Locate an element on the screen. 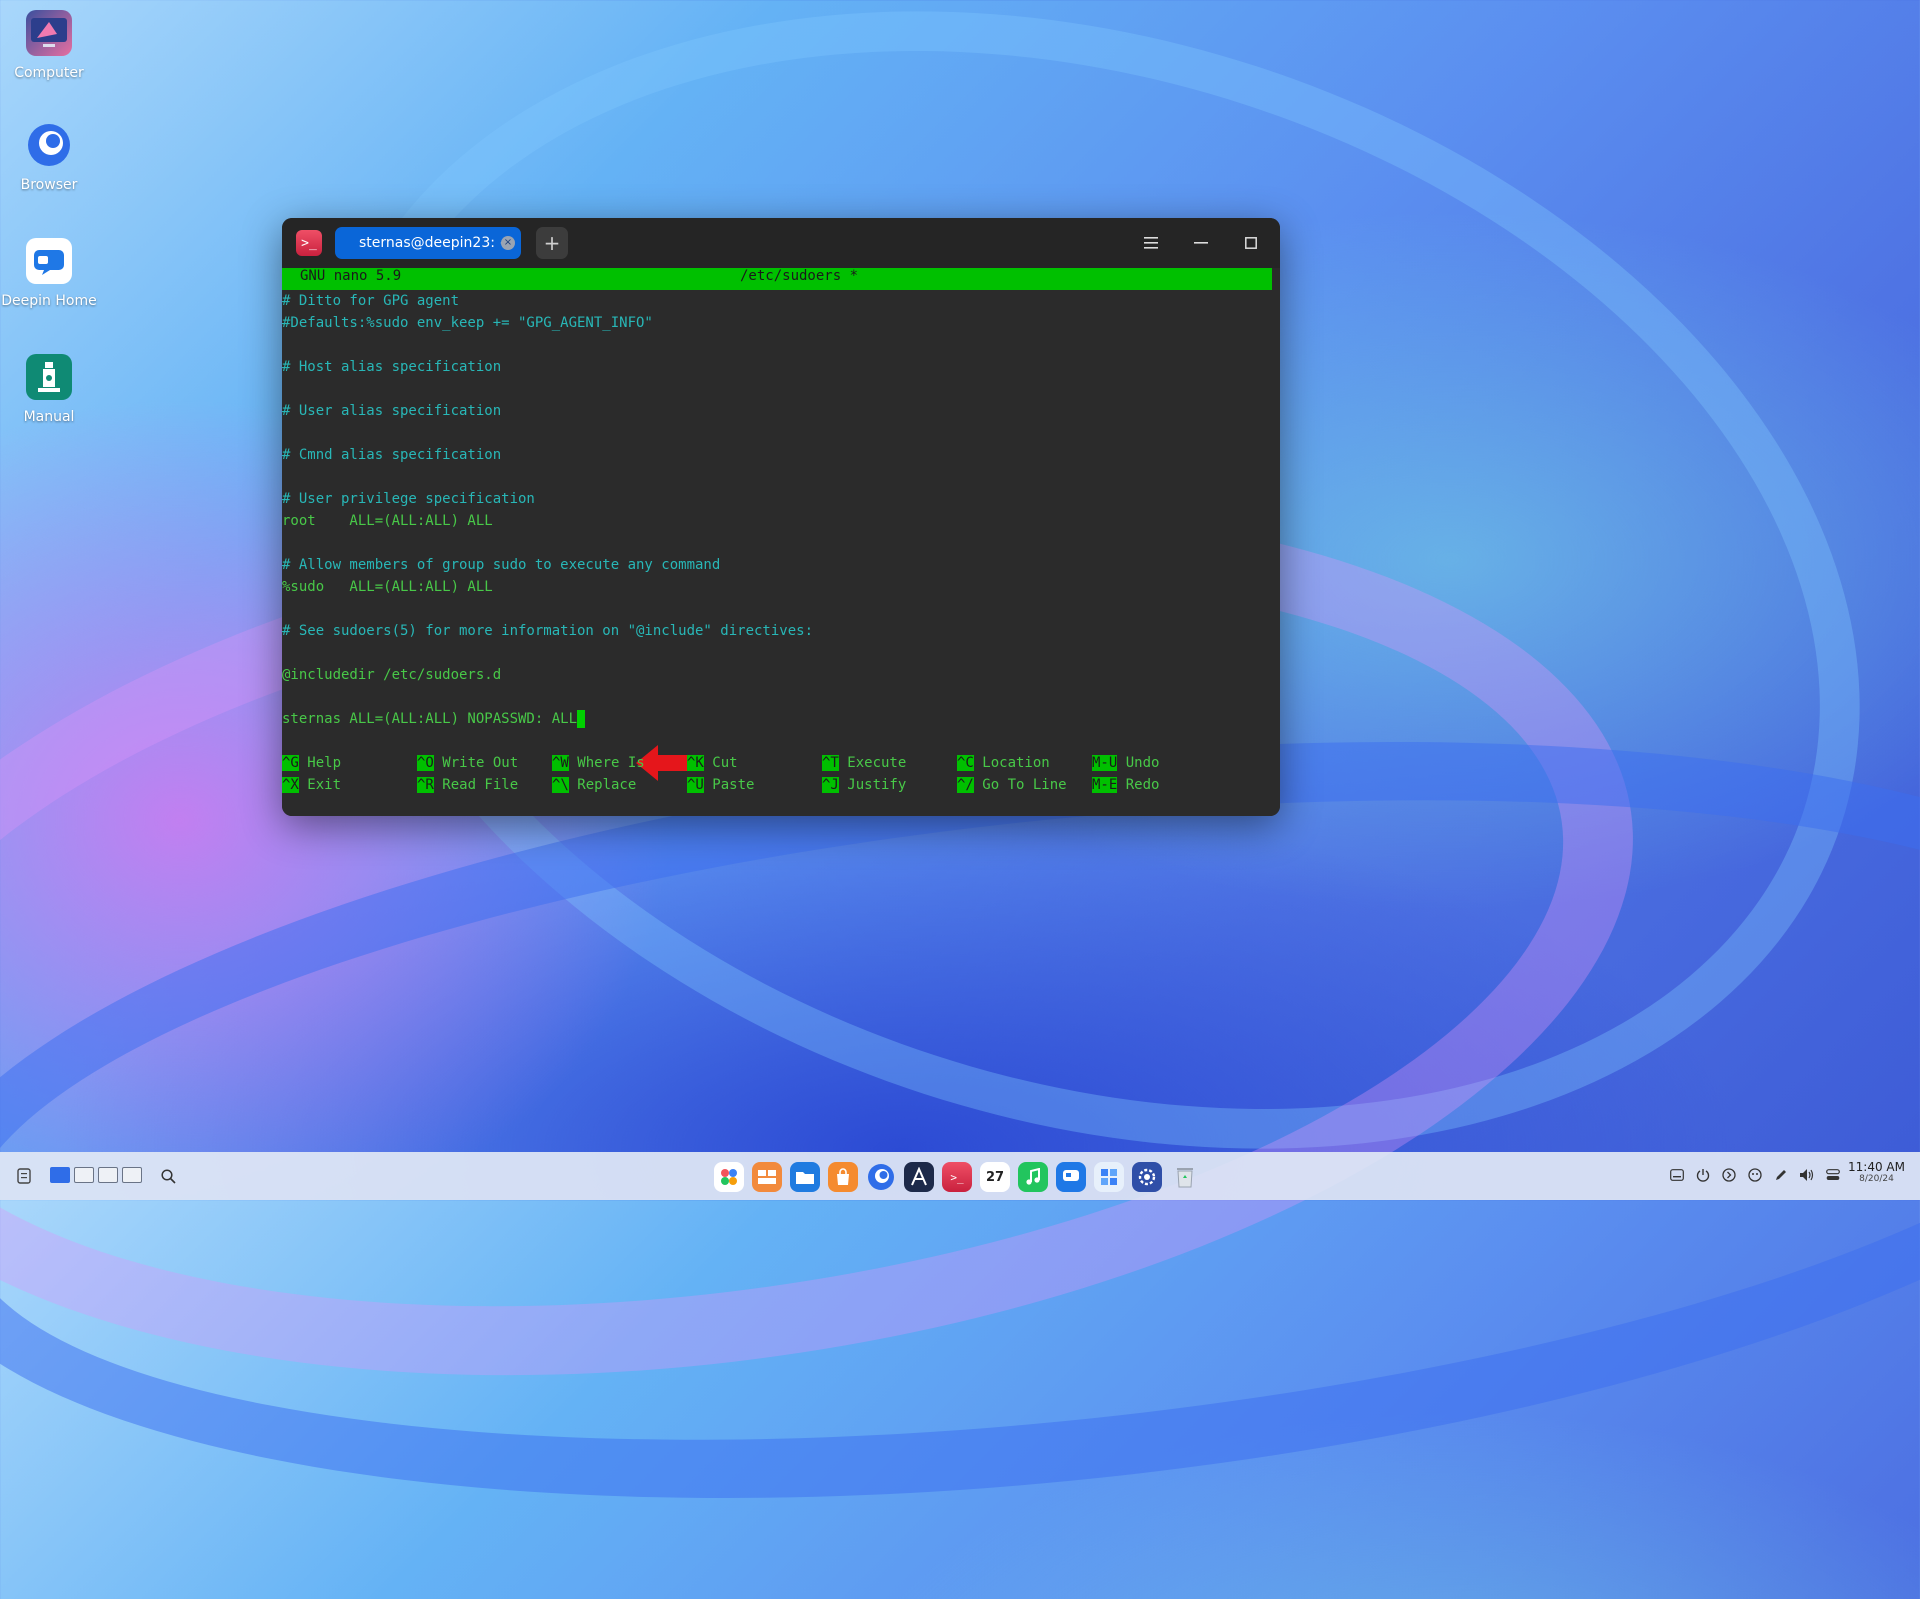 This screenshot has width=1920, height=1599. terminal-titlebar: >_ sternas@deepin23: ~ × + is located at coordinates (781, 243).